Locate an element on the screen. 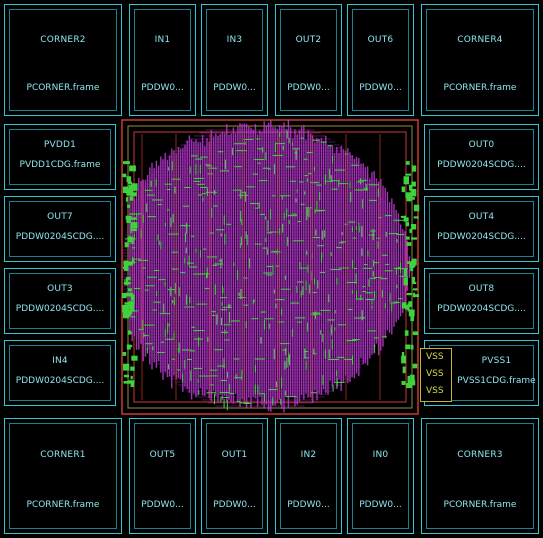  pad-name: CORNER1 is located at coordinates (63, 454).